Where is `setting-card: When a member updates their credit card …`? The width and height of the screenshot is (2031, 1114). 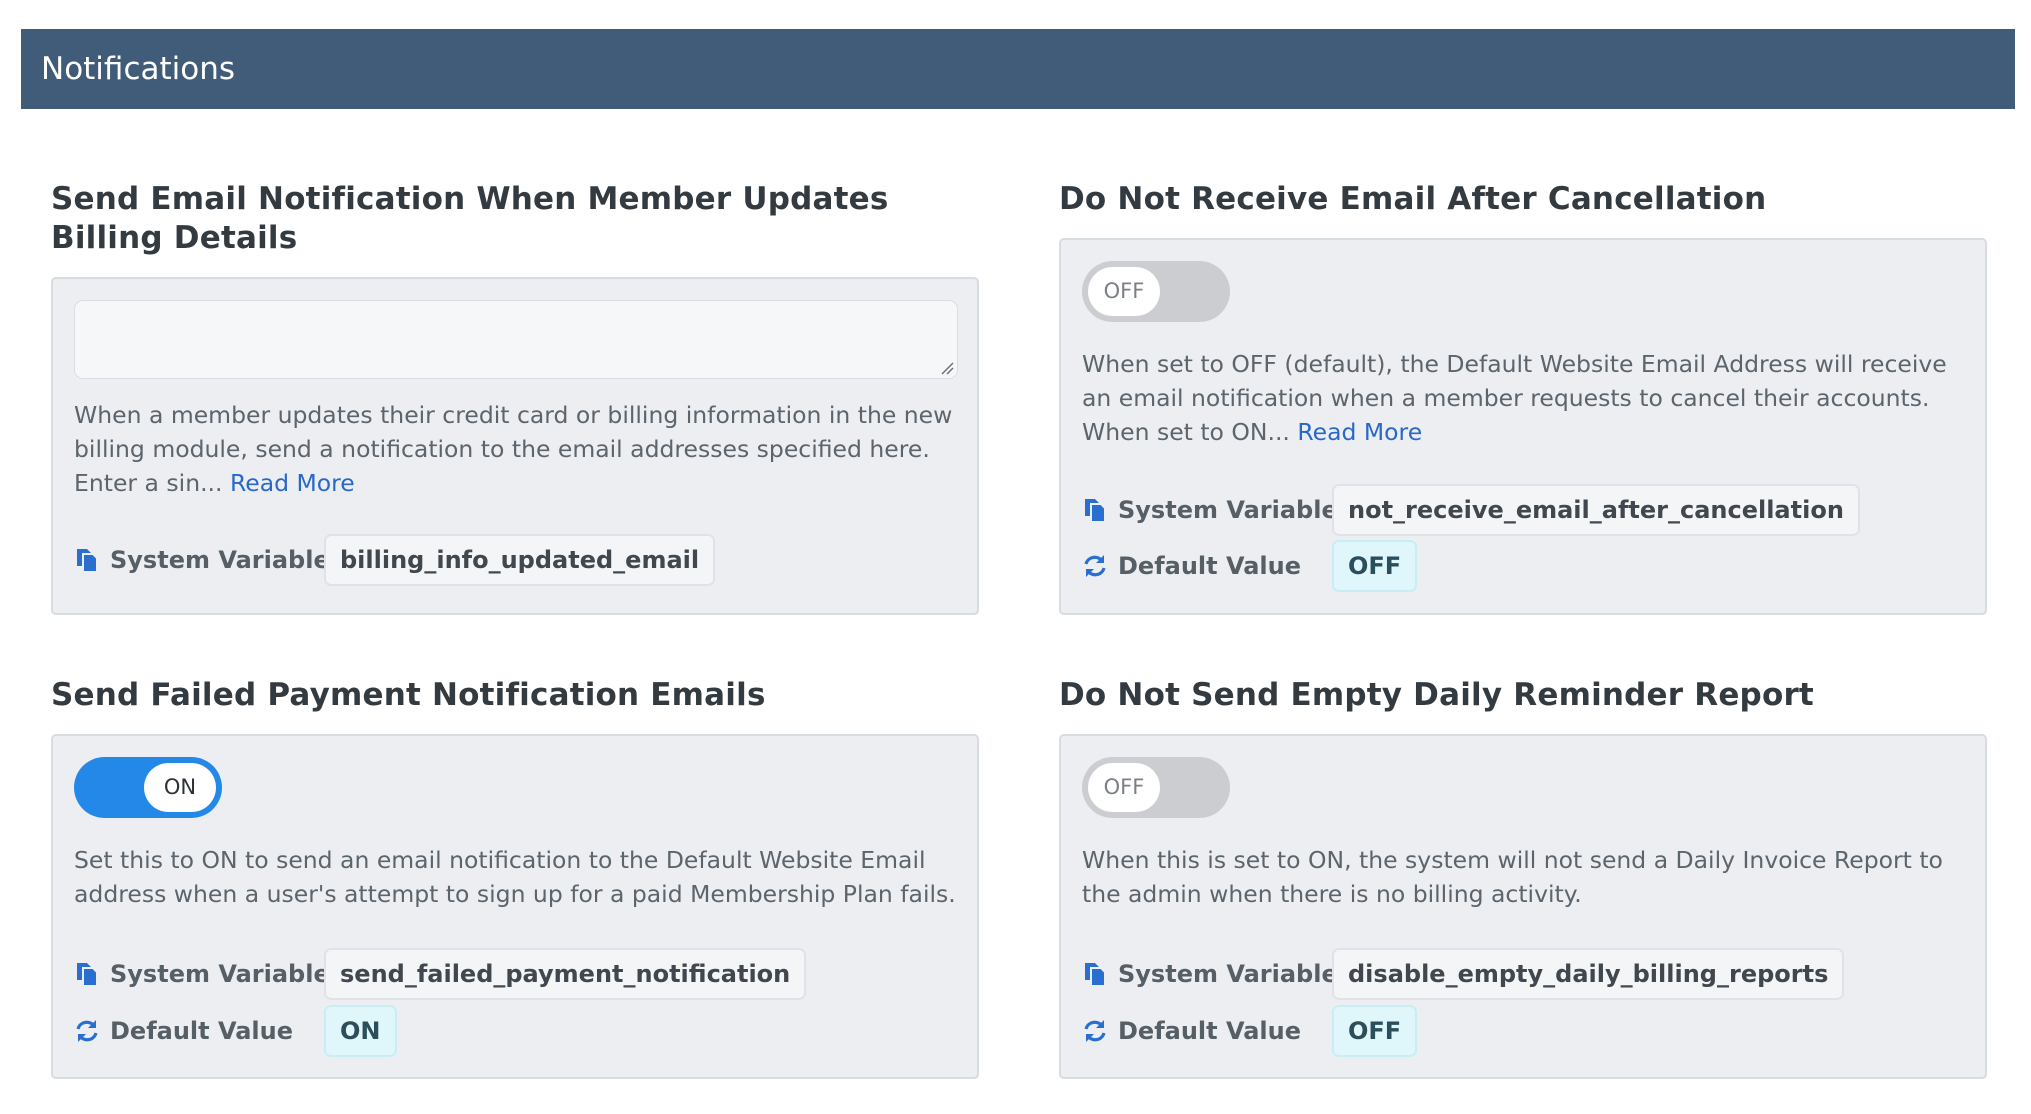
setting-card: When a member updates their credit card … is located at coordinates (515, 446).